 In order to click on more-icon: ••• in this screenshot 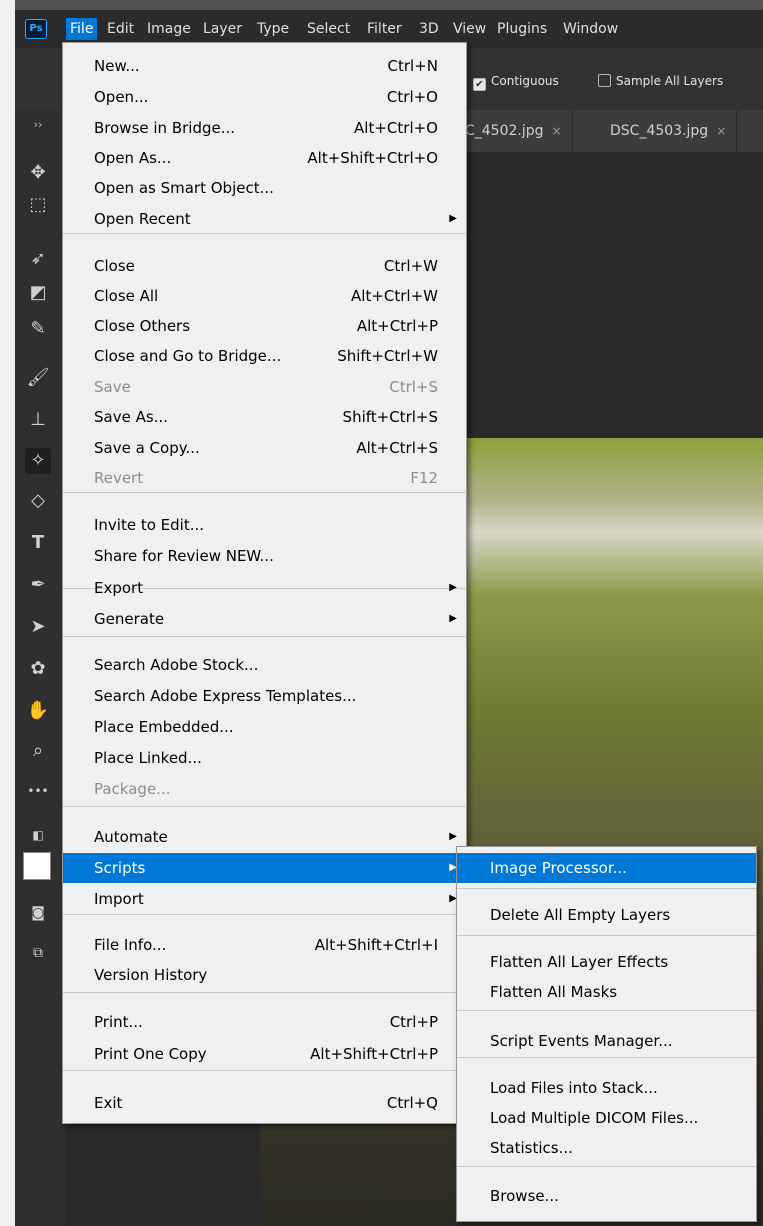, I will do `click(38, 791)`.